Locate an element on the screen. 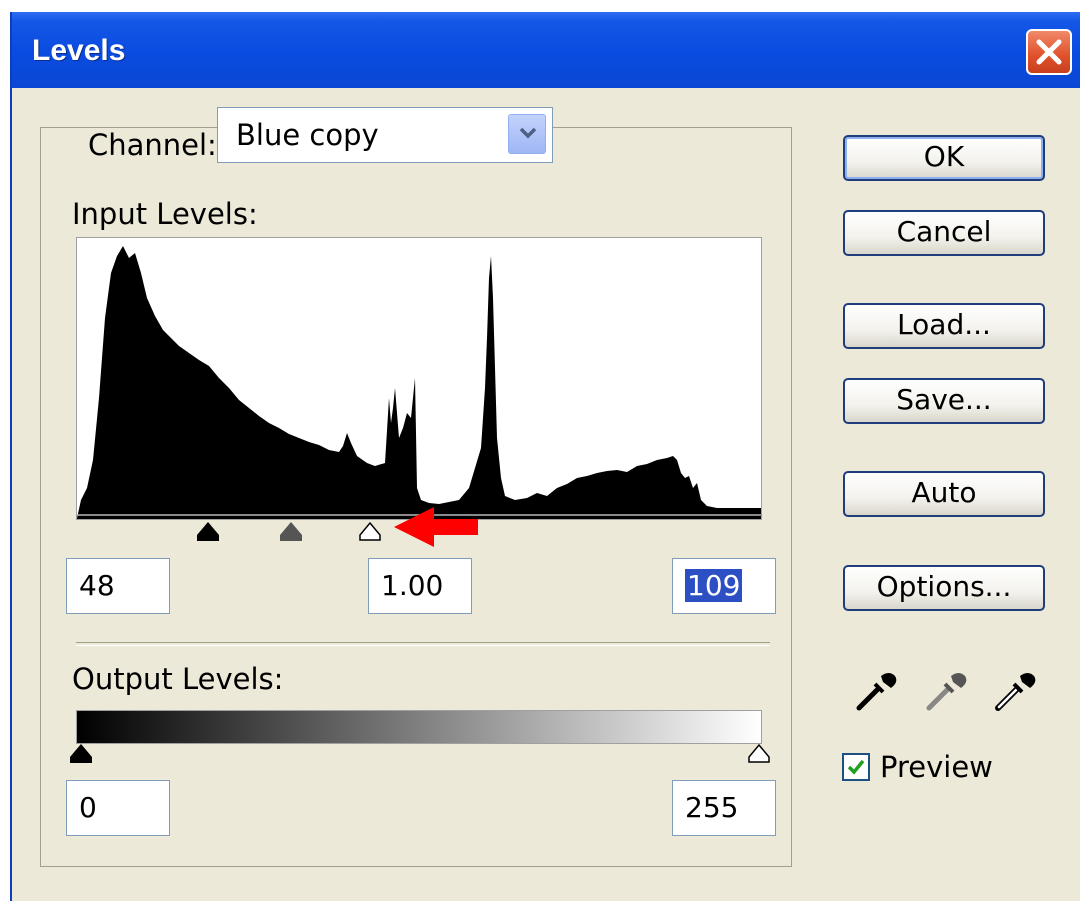  output-gradient is located at coordinates (419, 727).